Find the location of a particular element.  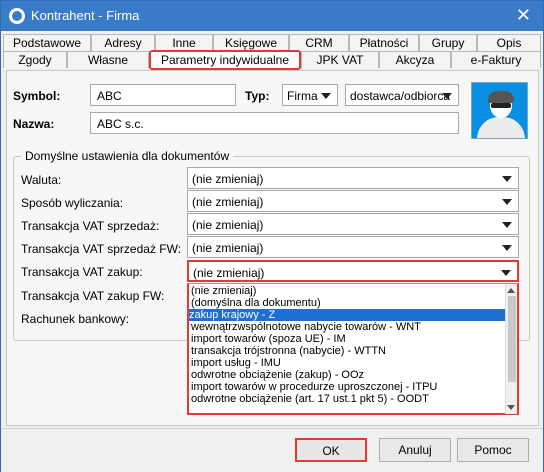

tab-ksiegowe: Księgowe is located at coordinates (251, 42).